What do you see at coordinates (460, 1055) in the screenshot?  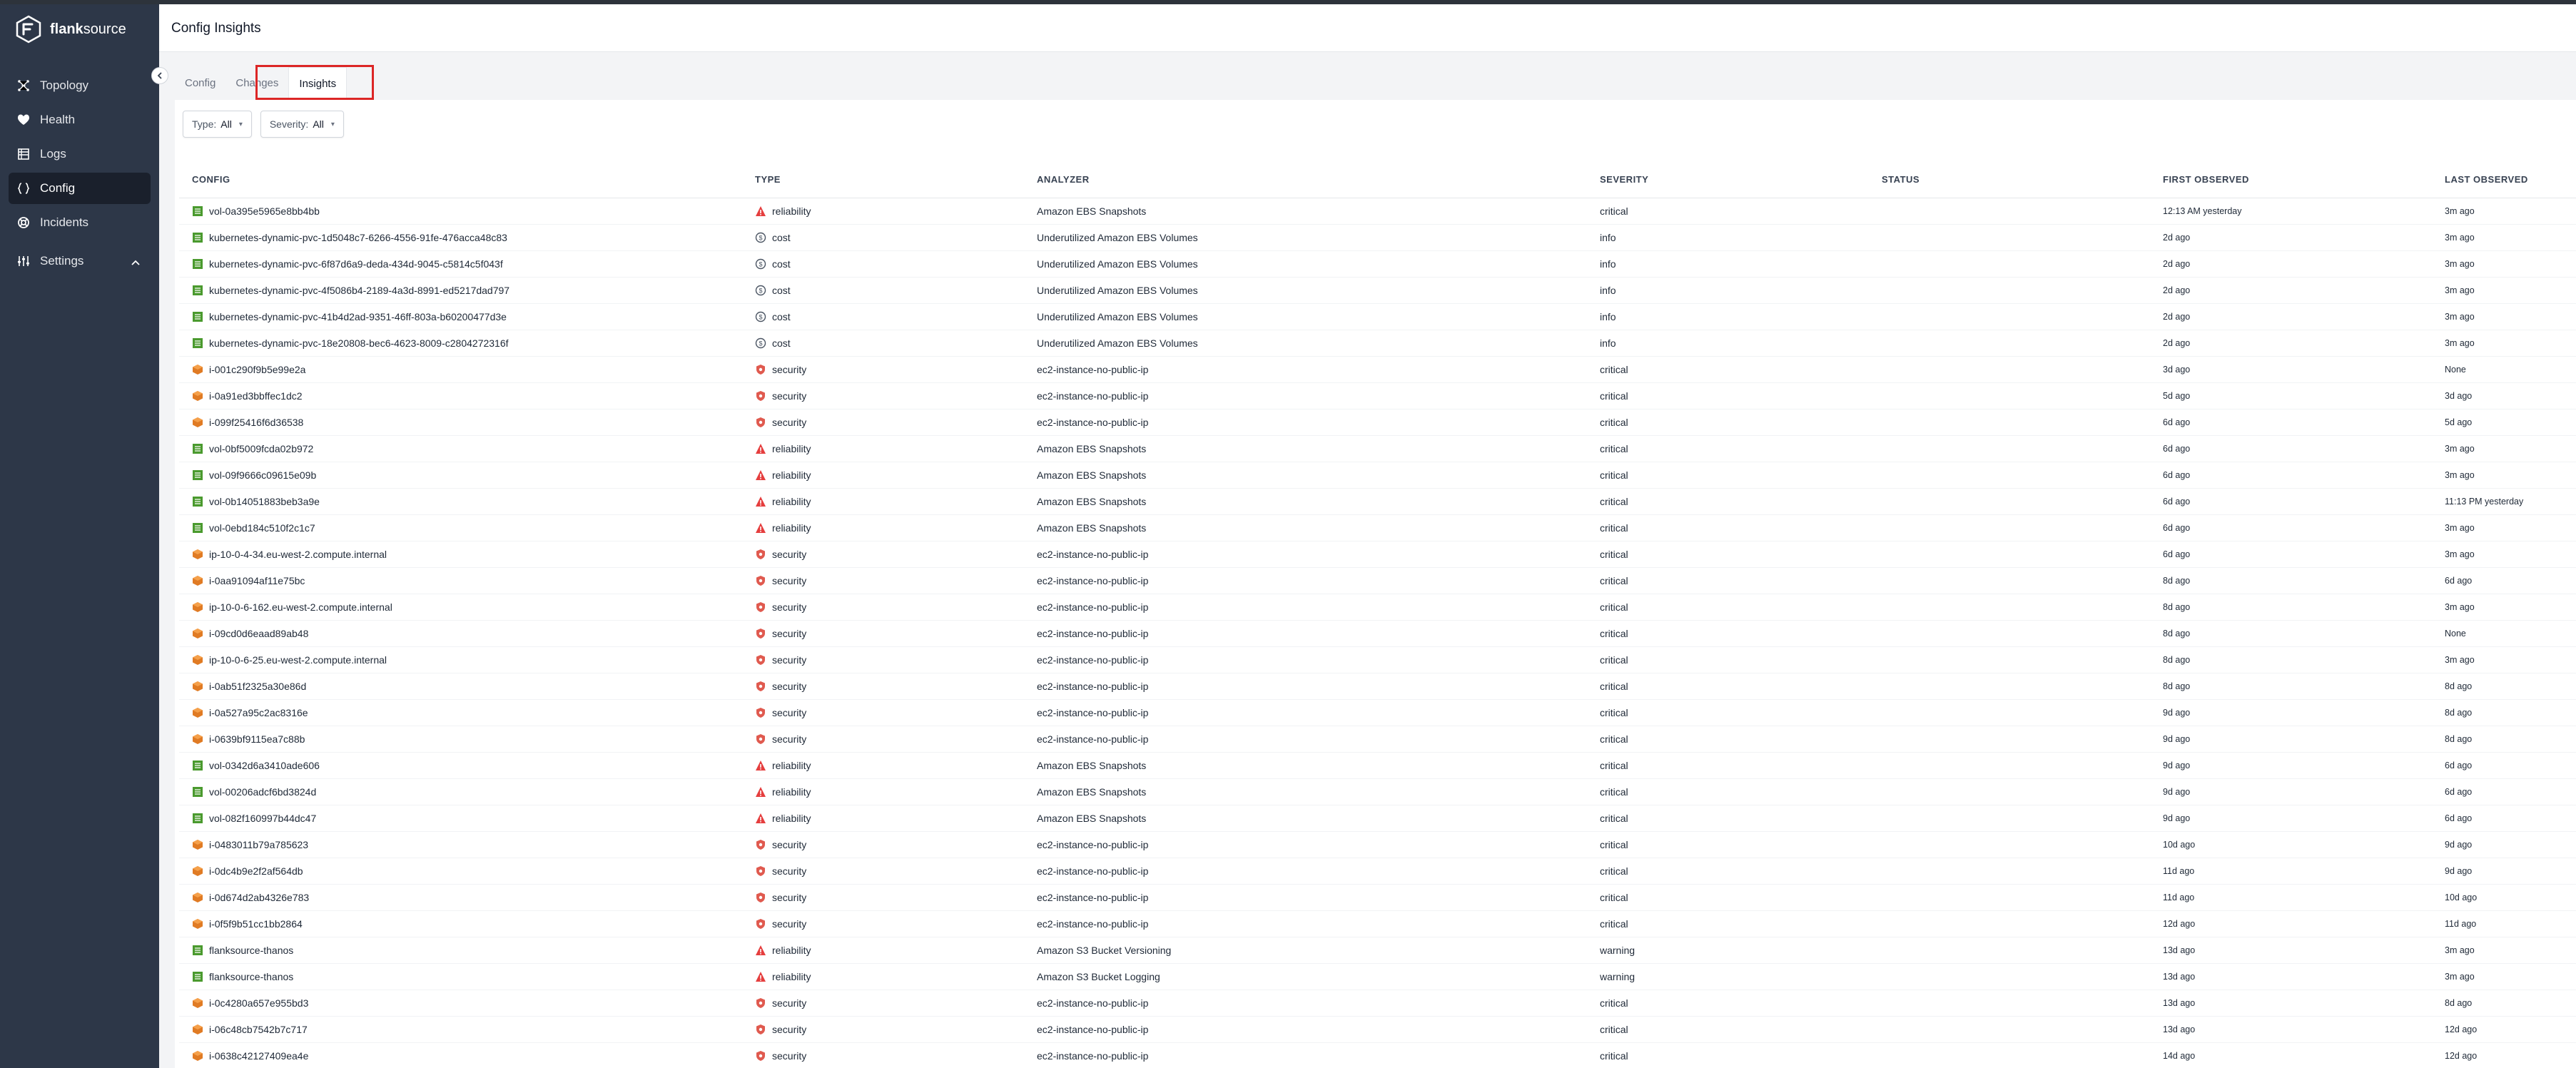 I see `config-cell: i-0638c42127409ea4e` at bounding box center [460, 1055].